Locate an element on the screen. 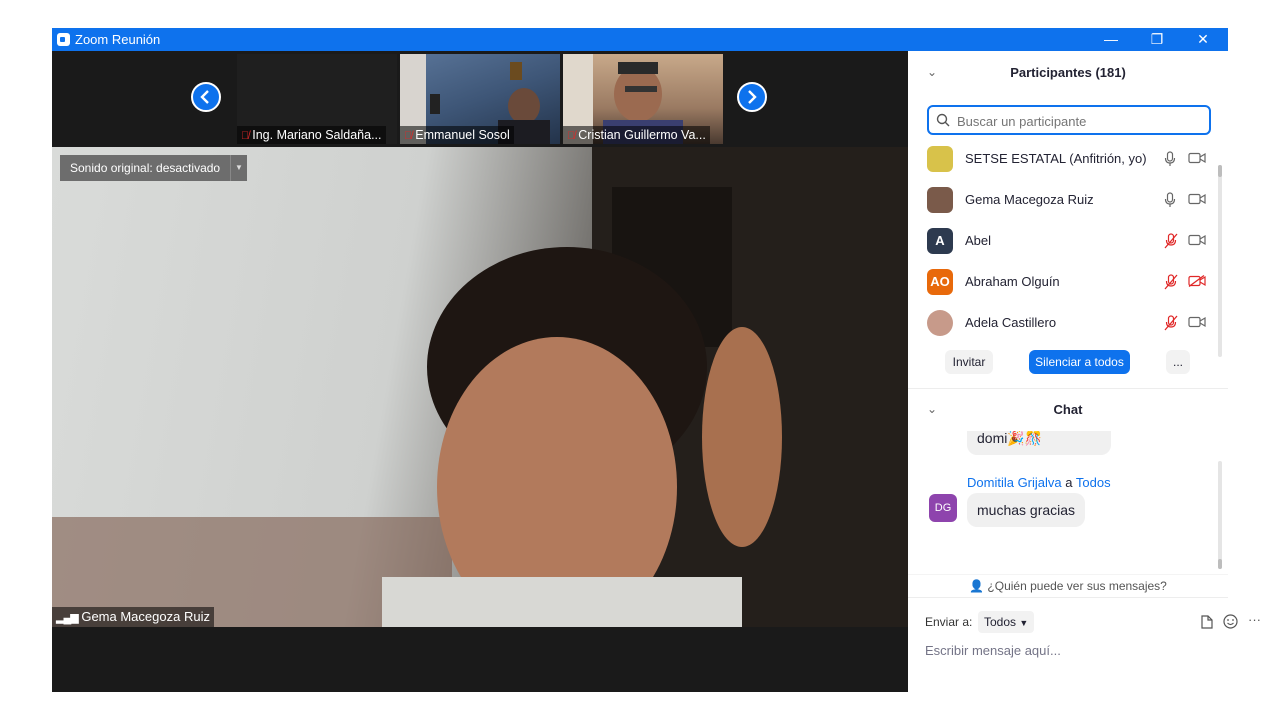 The image size is (1280, 720). original-sound-button: Sonido original: desactivado is located at coordinates (145, 168).